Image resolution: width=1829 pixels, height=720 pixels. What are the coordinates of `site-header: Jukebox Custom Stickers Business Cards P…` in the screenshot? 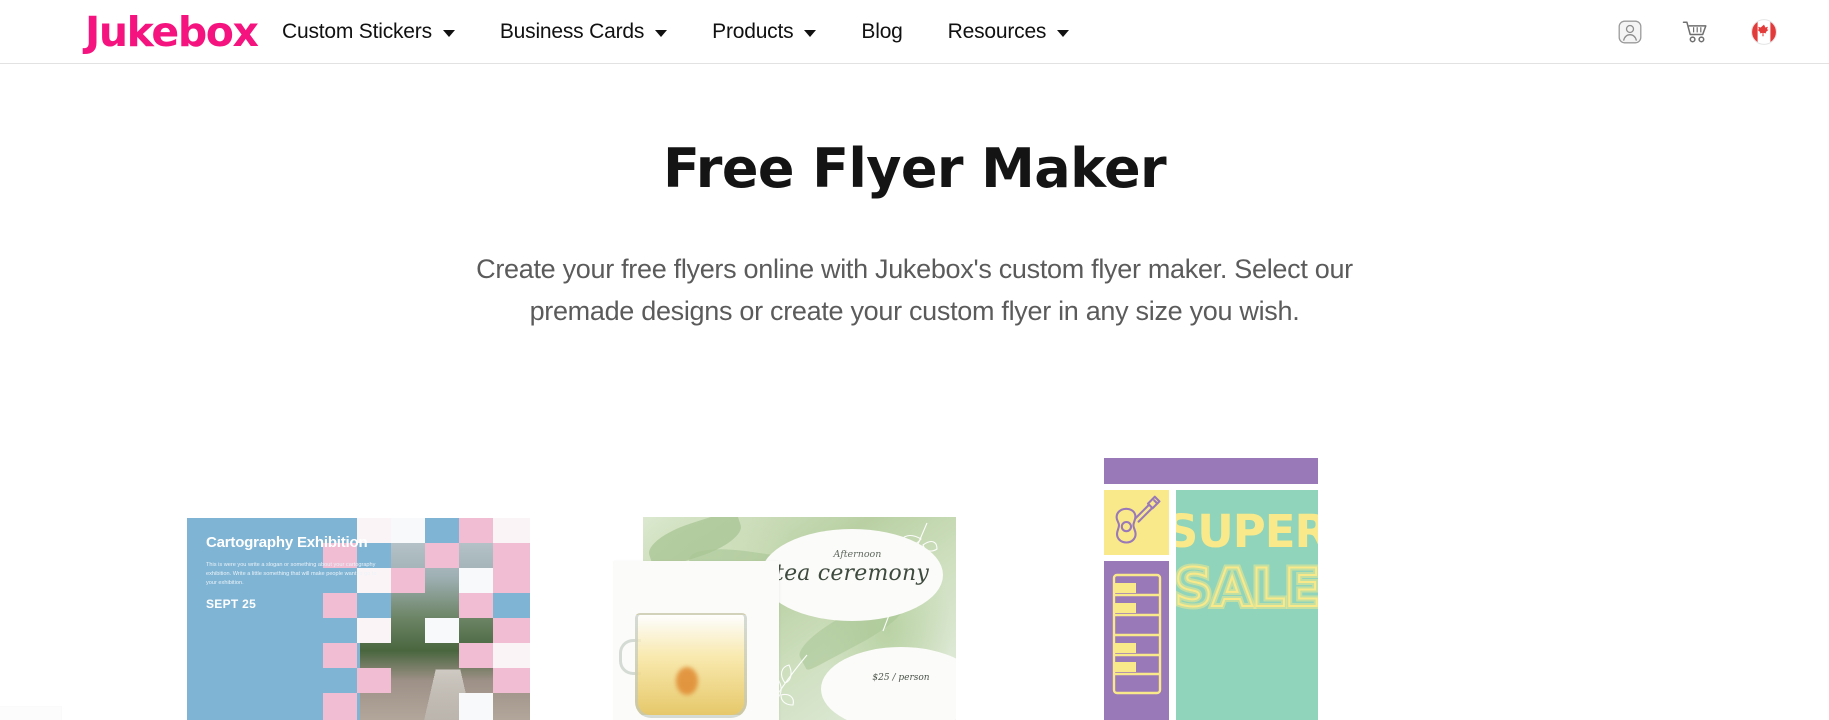 It's located at (914, 32).